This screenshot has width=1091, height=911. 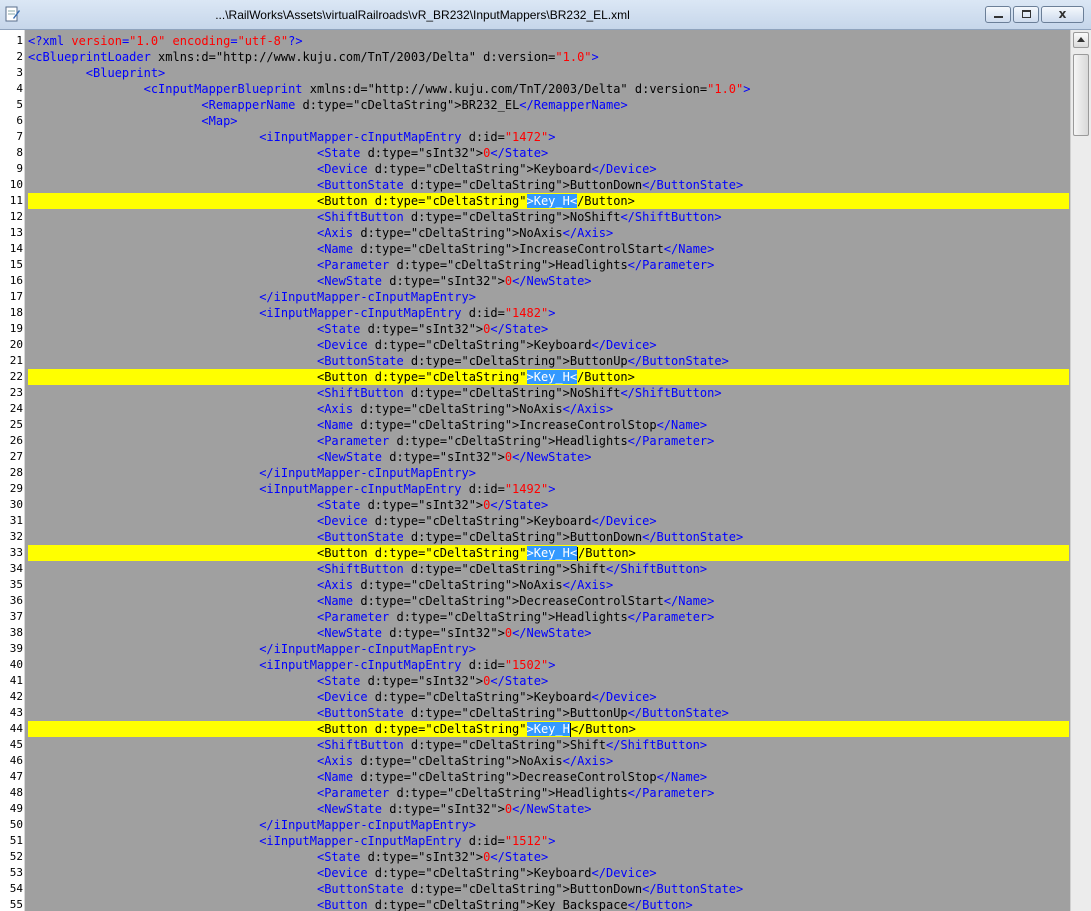 What do you see at coordinates (16, 344) in the screenshot?
I see `line-number: 20` at bounding box center [16, 344].